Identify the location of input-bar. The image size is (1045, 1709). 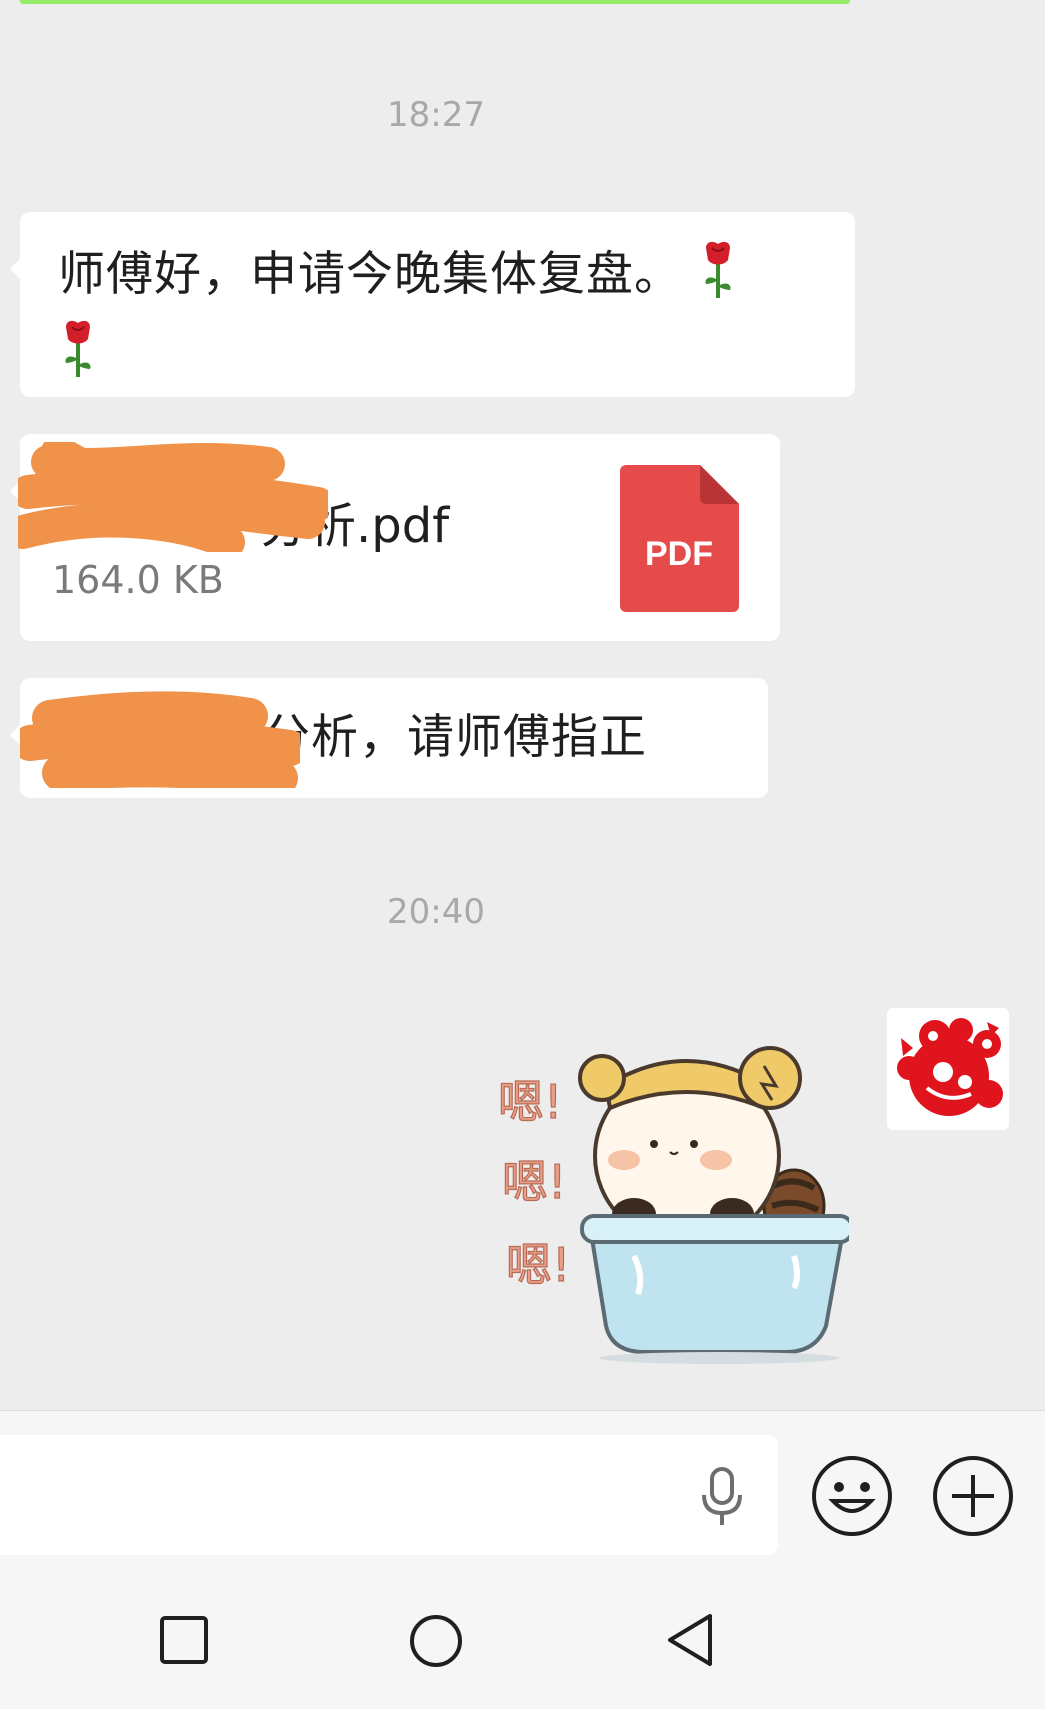
(522, 1483).